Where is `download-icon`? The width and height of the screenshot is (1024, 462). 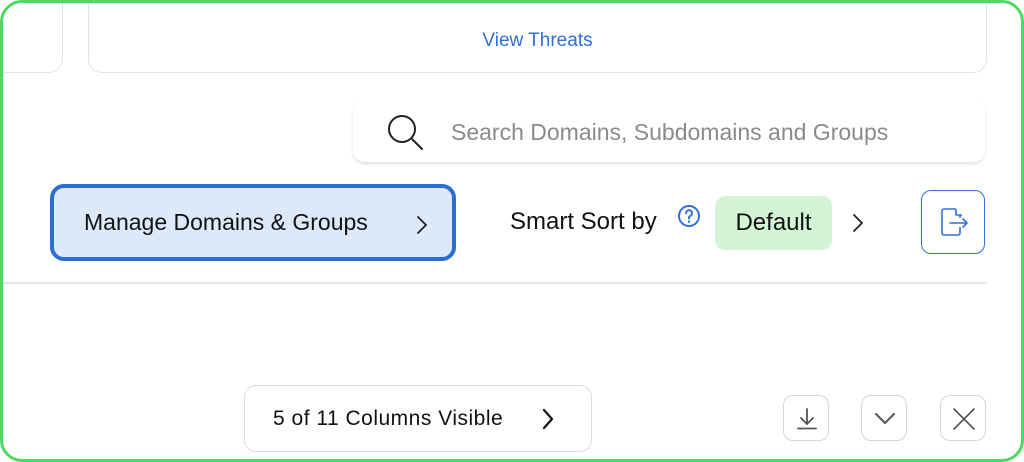 download-icon is located at coordinates (807, 419).